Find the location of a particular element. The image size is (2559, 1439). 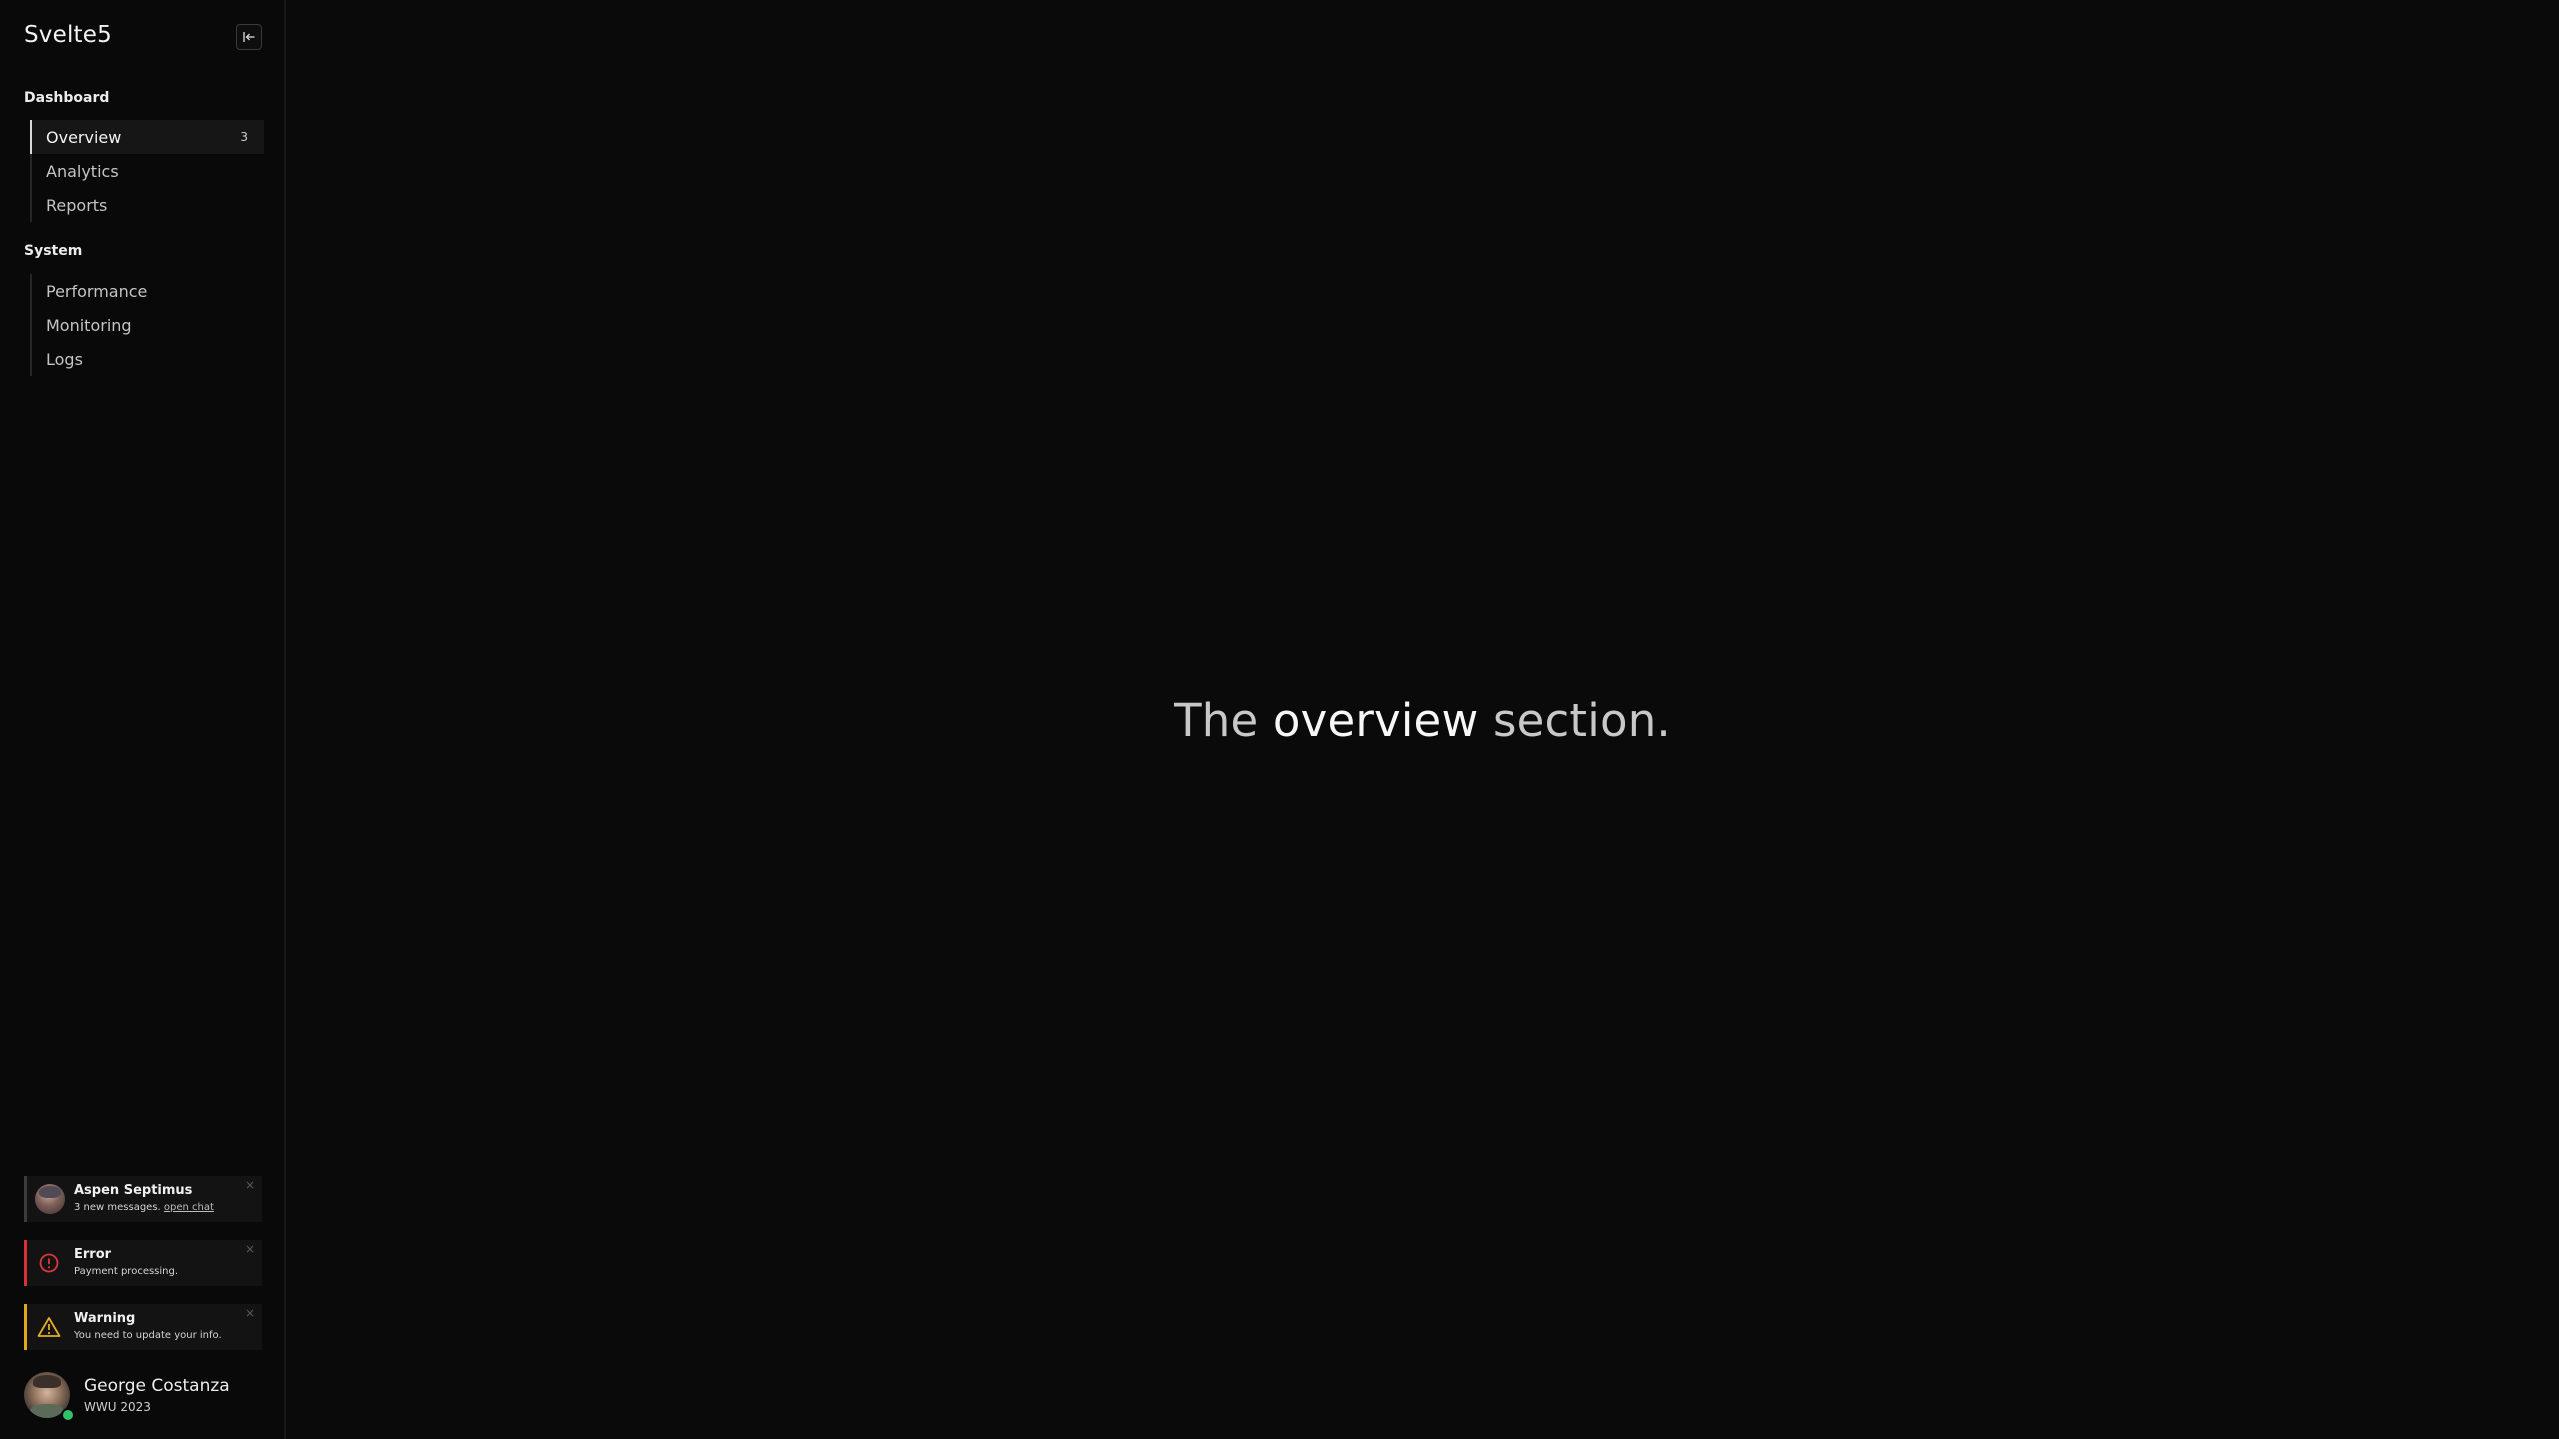

user-profile: George Costanza WWU 2023 is located at coordinates (144, 1397).